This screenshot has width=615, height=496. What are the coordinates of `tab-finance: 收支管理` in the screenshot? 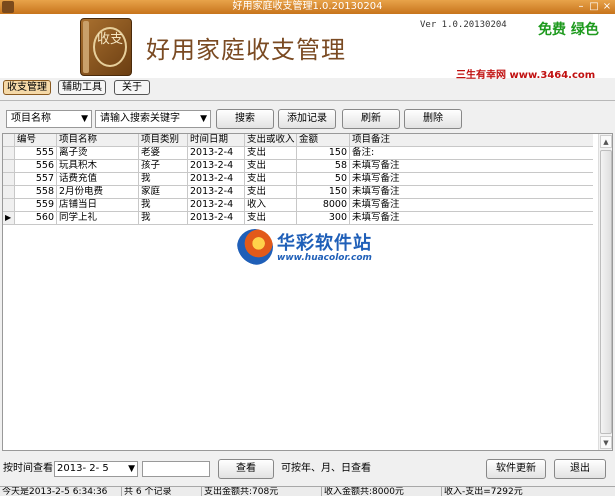 It's located at (27, 87).